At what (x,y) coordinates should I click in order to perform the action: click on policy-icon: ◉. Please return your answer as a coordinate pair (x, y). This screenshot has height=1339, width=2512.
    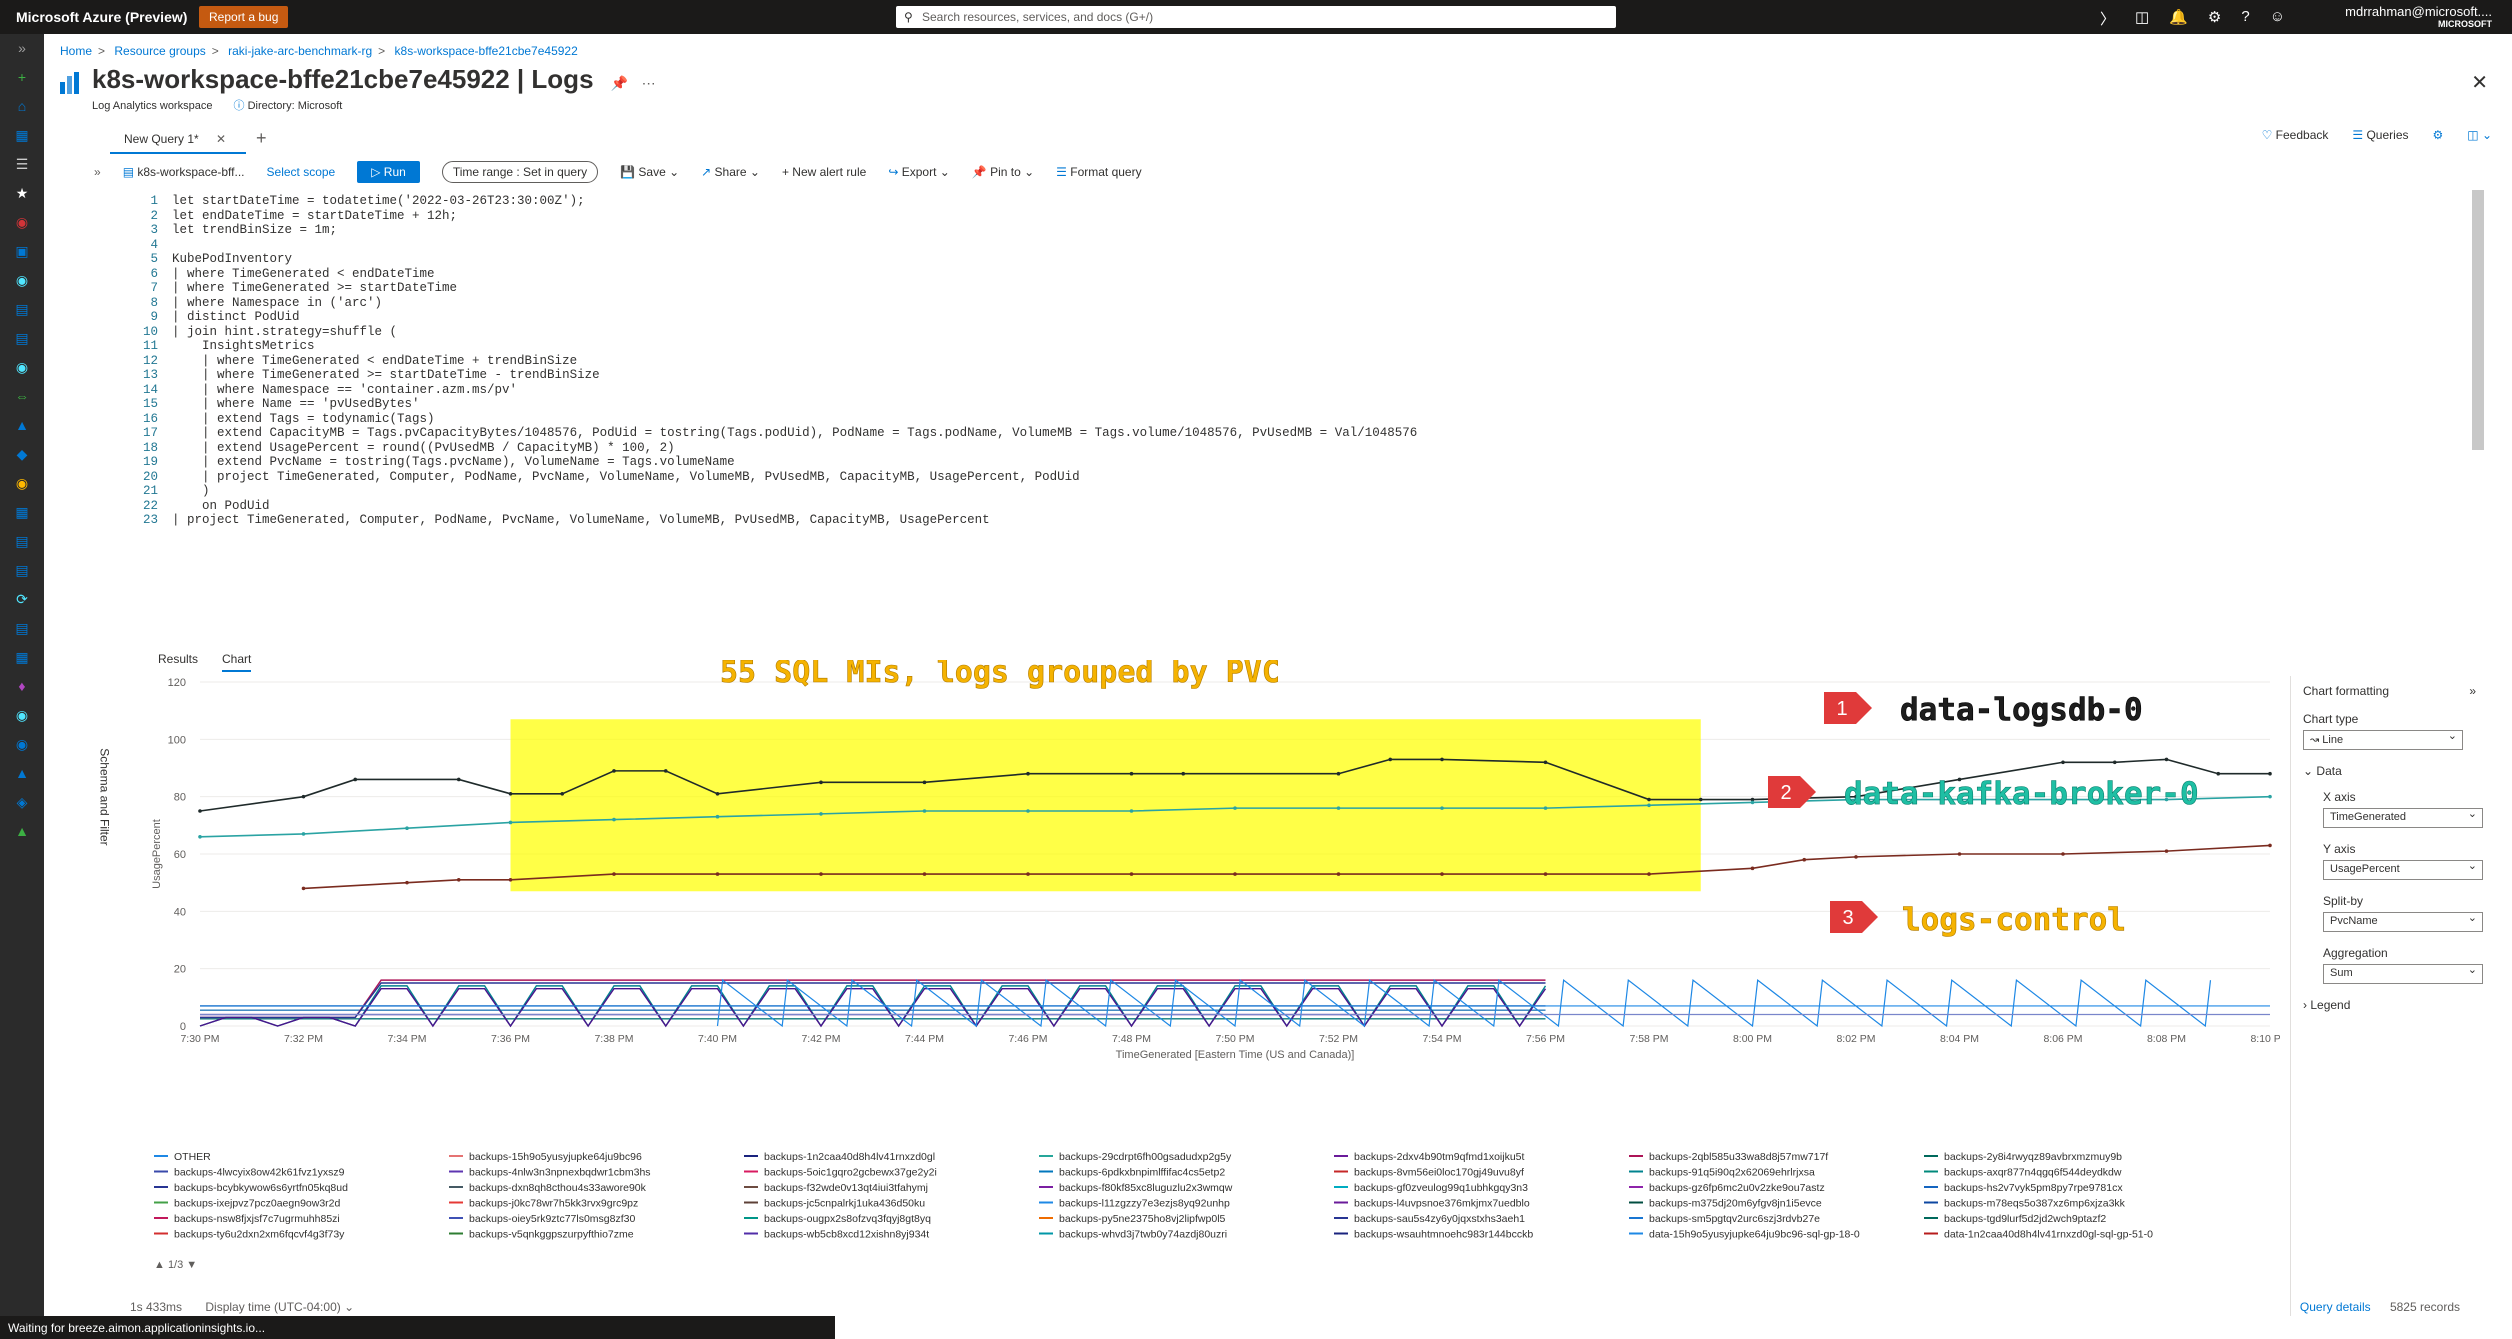
    Looking at the image, I should click on (22, 483).